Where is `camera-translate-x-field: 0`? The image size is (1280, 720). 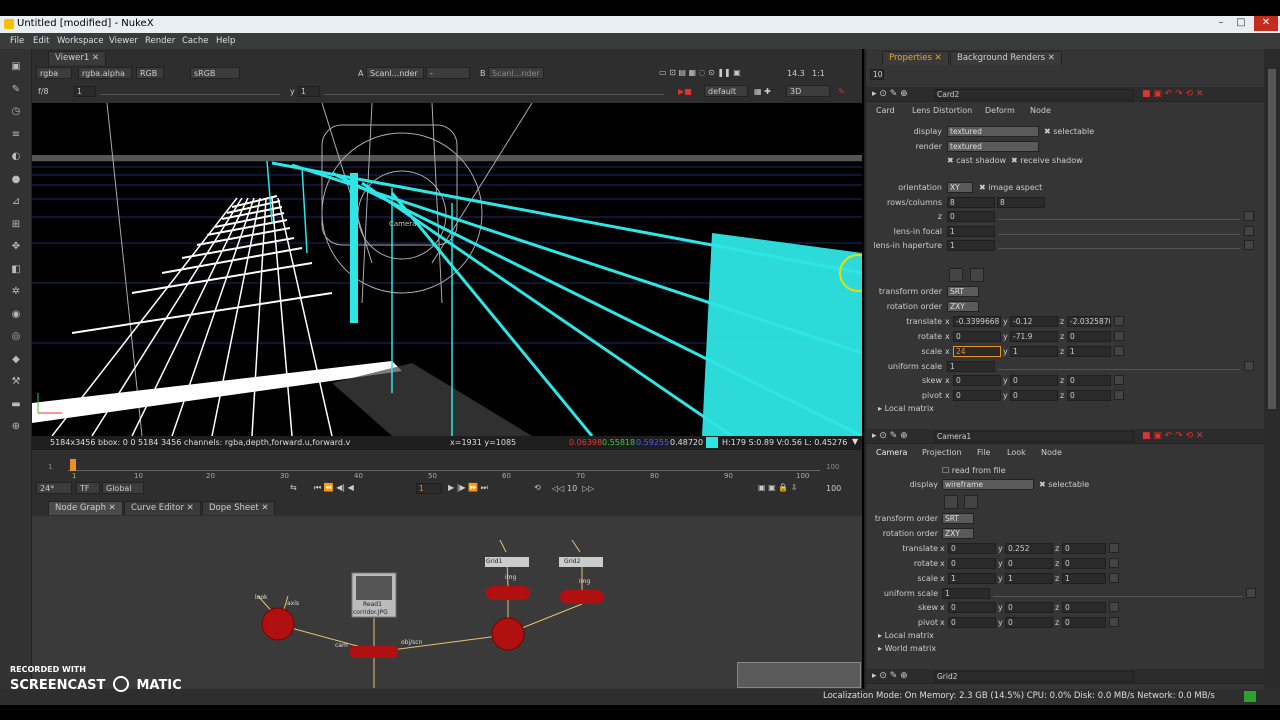 camera-translate-x-field: 0 is located at coordinates (972, 548).